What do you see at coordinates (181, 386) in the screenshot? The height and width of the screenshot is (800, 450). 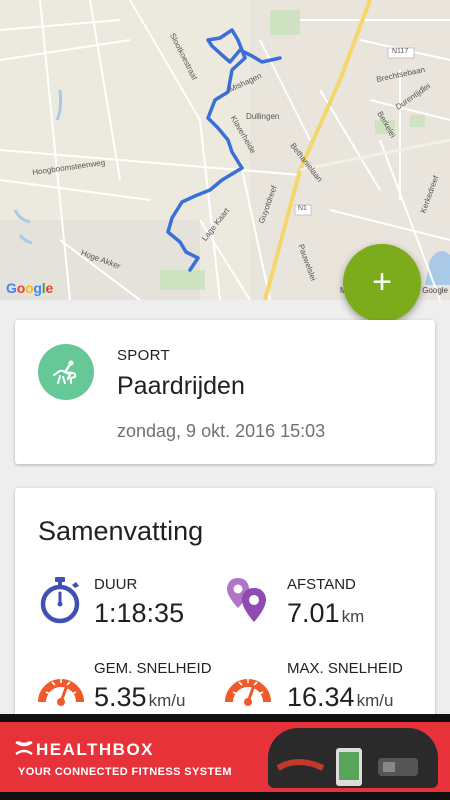 I see `activity-name: Paardrijden` at bounding box center [181, 386].